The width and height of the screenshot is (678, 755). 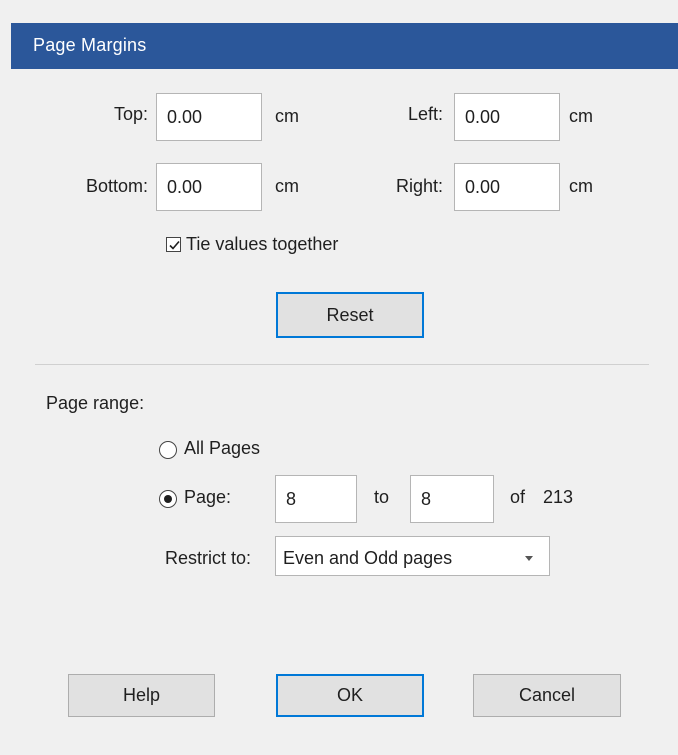 I want to click on checkmark-icon, so click(x=174, y=245).